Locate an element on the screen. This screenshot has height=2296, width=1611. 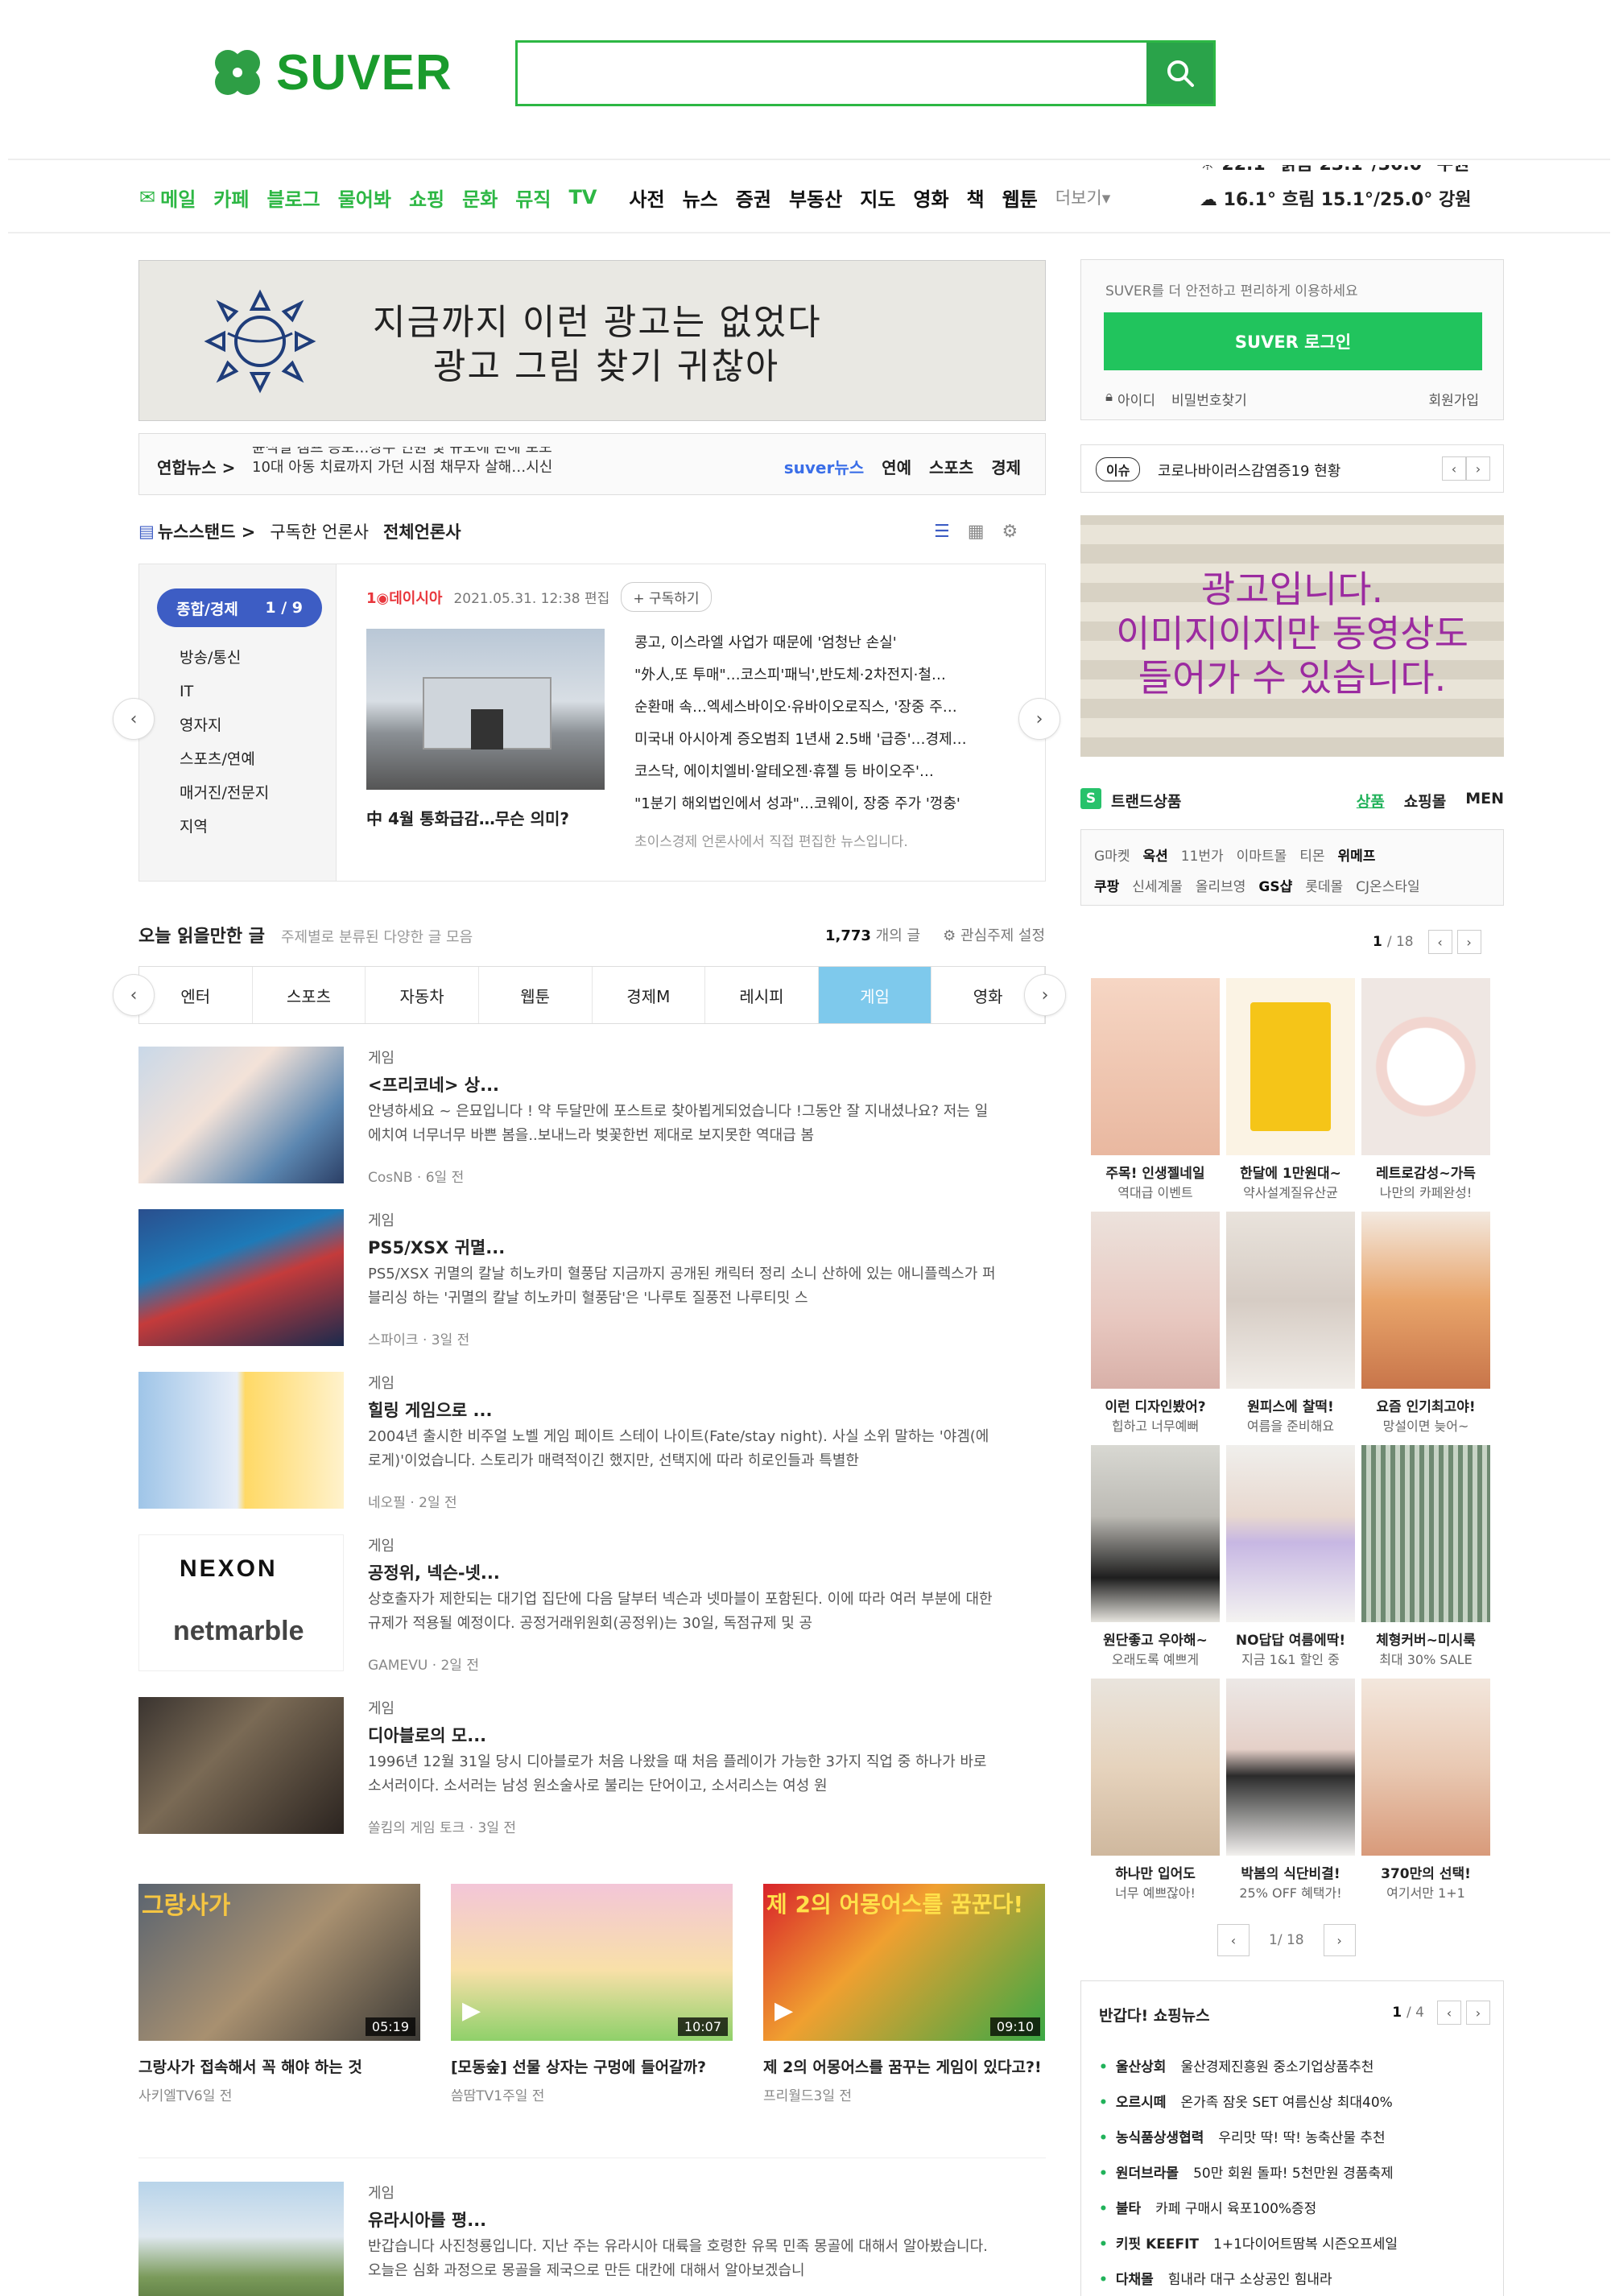
prev-button: ‹ is located at coordinates (134, 719).